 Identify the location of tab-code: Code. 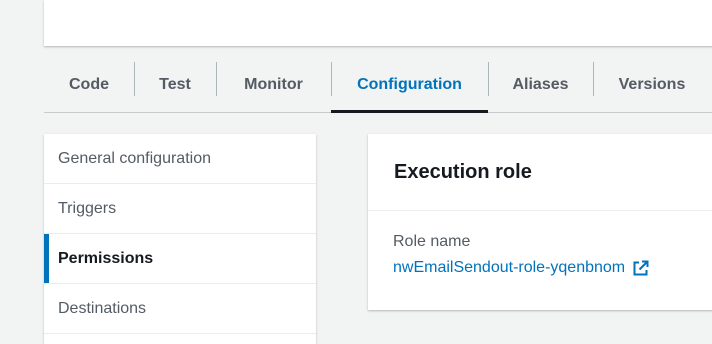
(89, 85).